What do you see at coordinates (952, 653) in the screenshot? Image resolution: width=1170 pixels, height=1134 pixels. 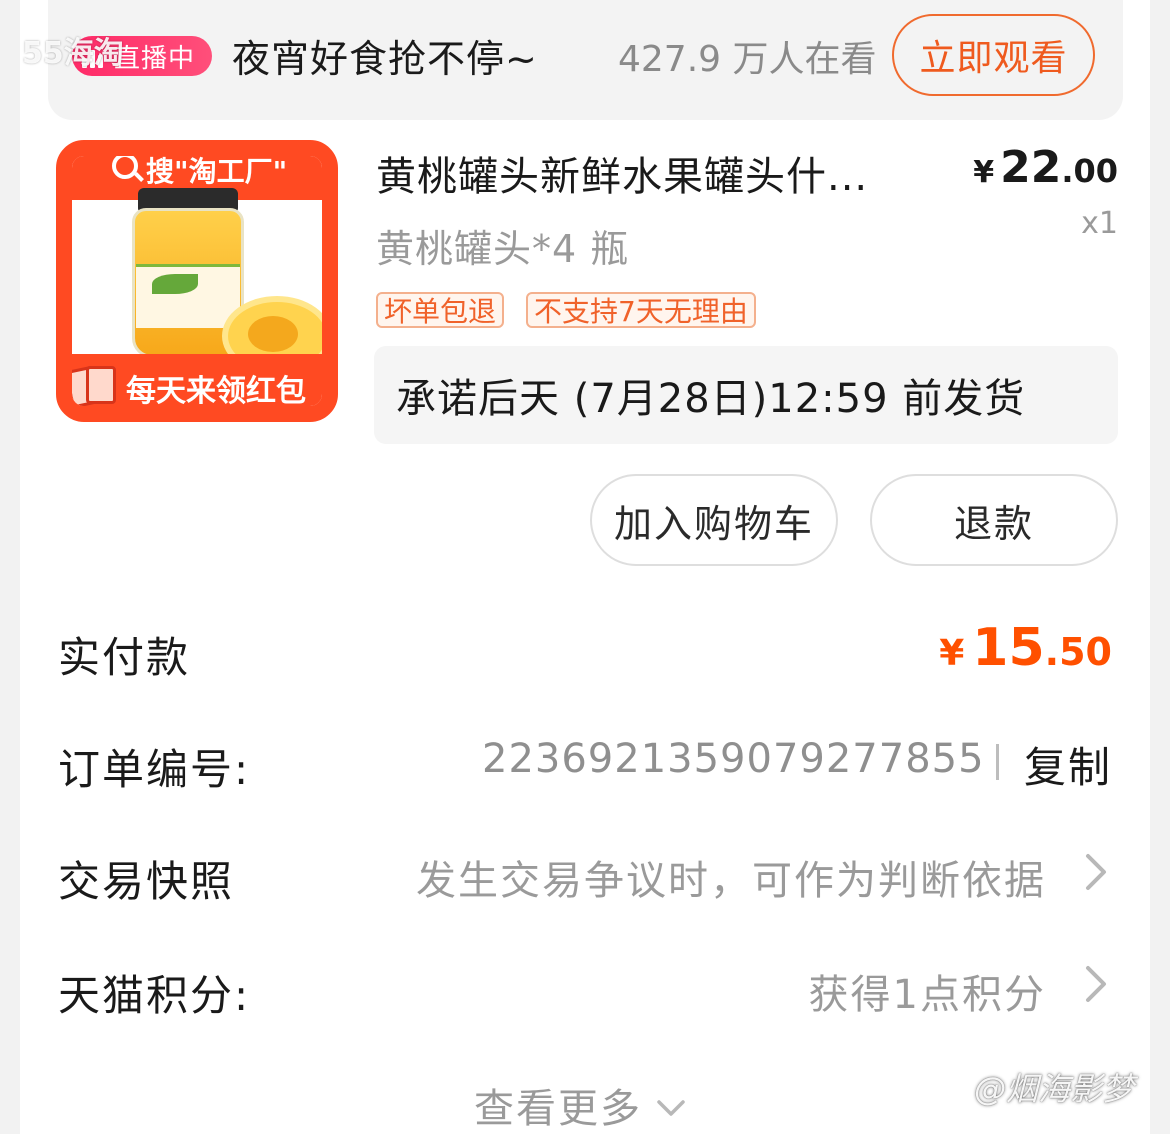 I see `paid-currency: ¥` at bounding box center [952, 653].